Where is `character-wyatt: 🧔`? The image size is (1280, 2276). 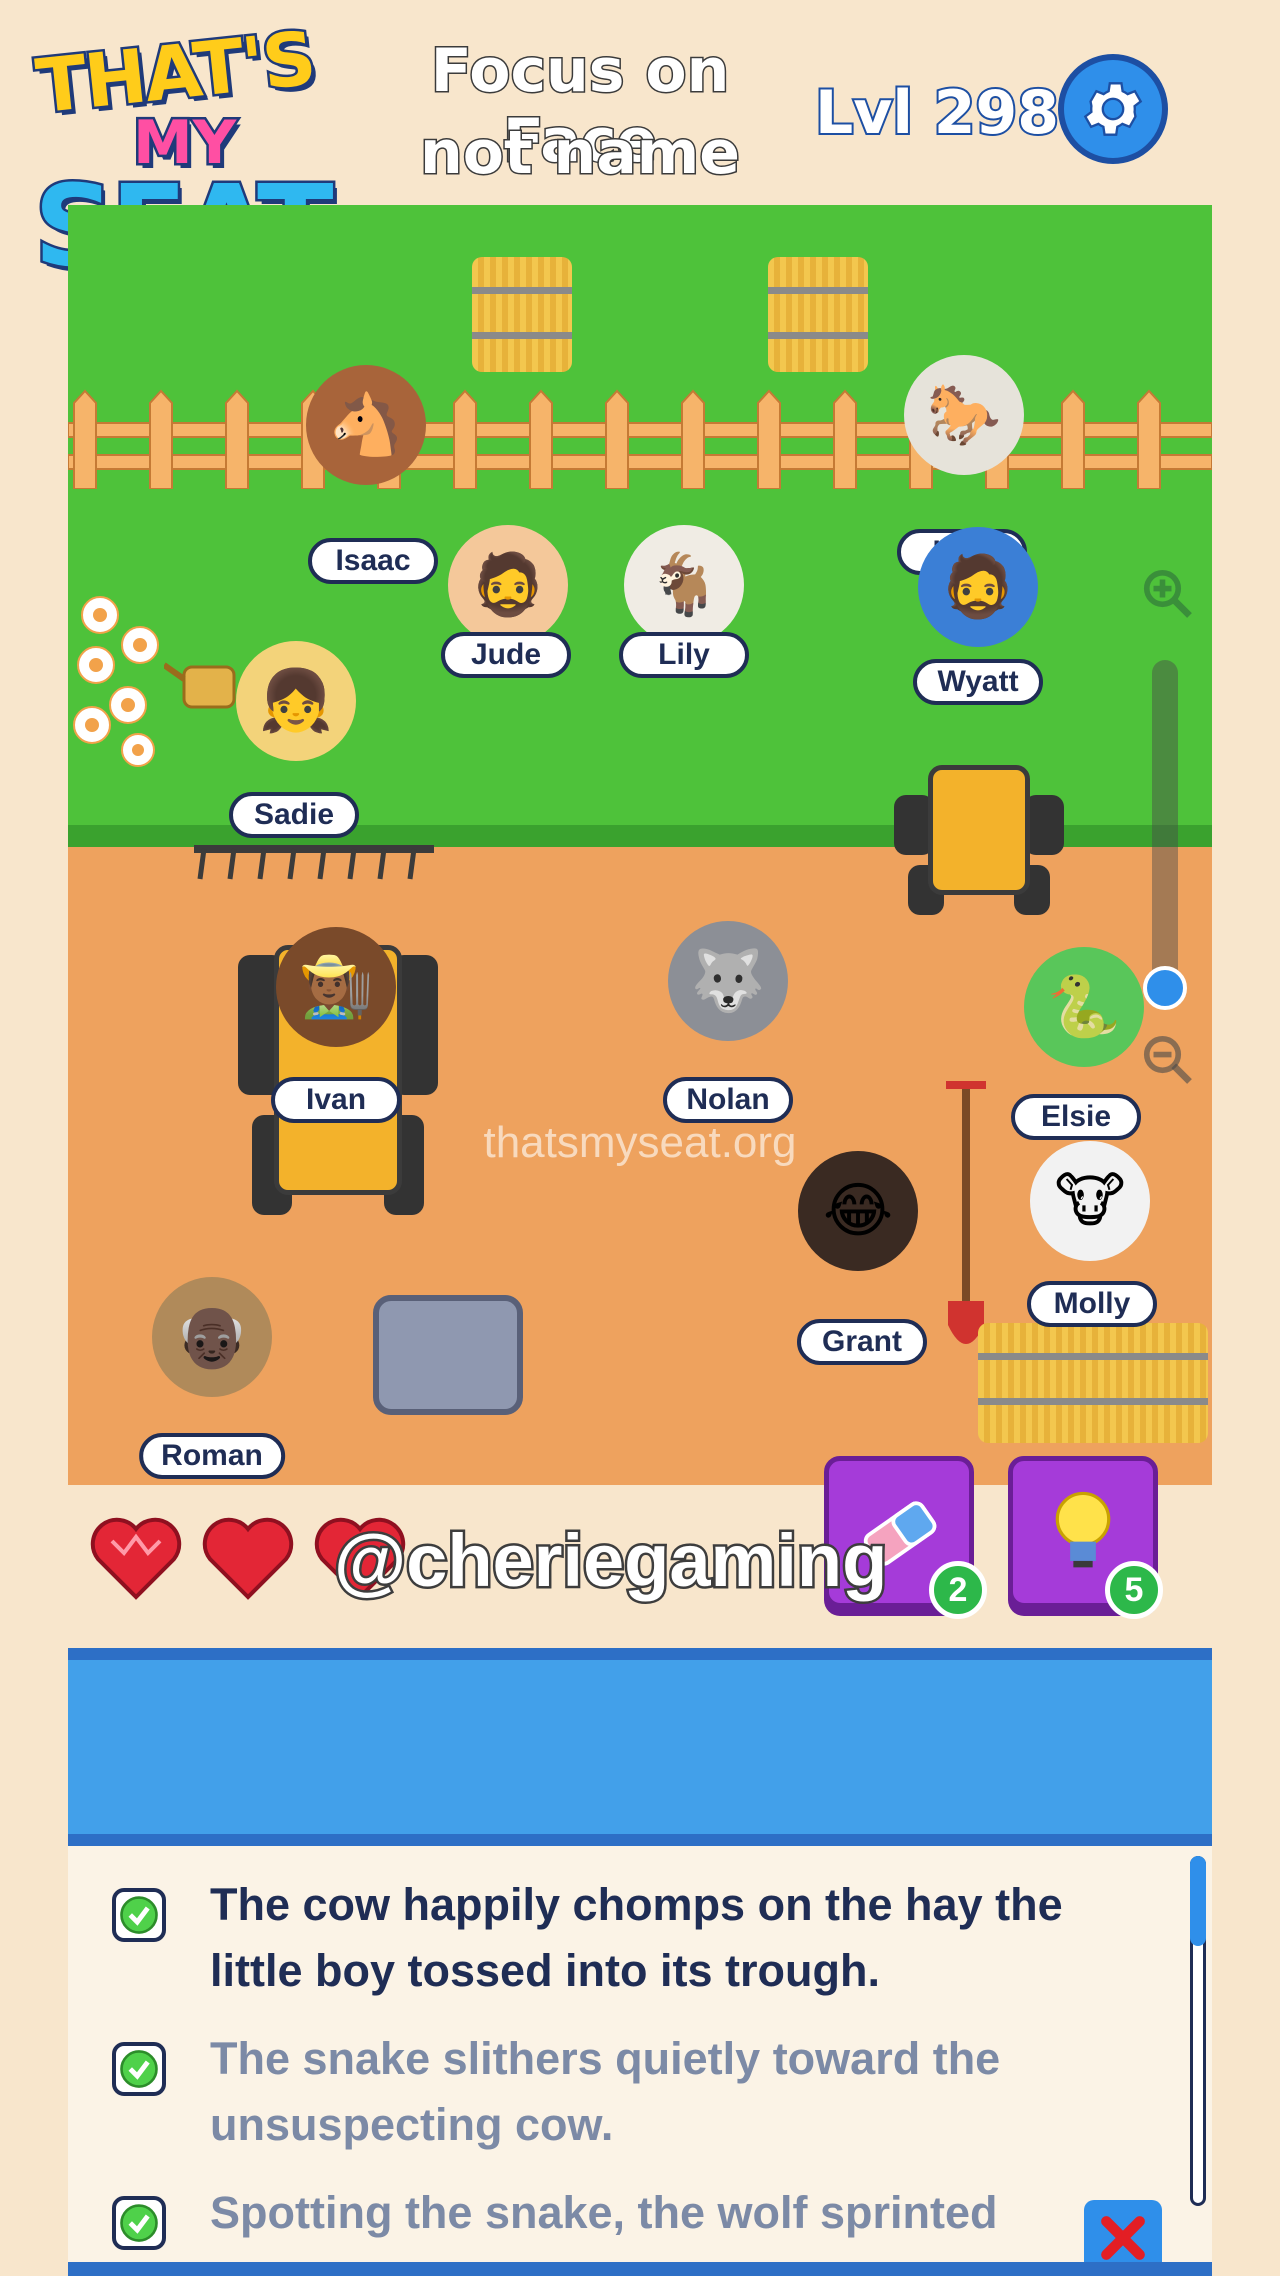 character-wyatt: 🧔 is located at coordinates (978, 587).